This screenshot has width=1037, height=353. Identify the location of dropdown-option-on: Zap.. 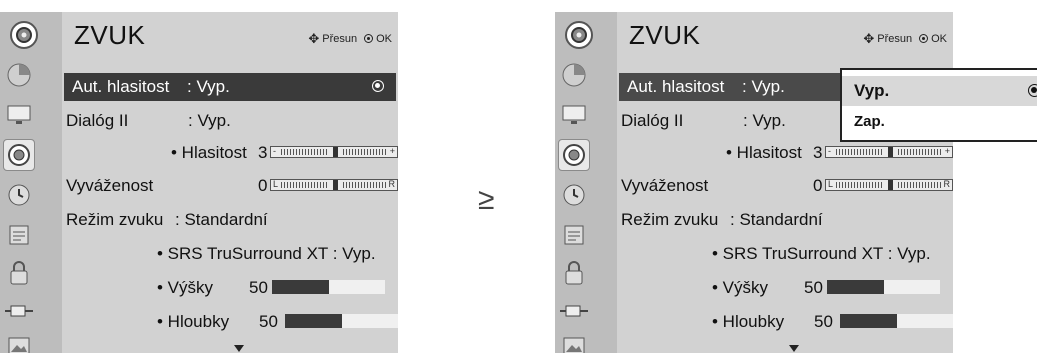
(939, 123).